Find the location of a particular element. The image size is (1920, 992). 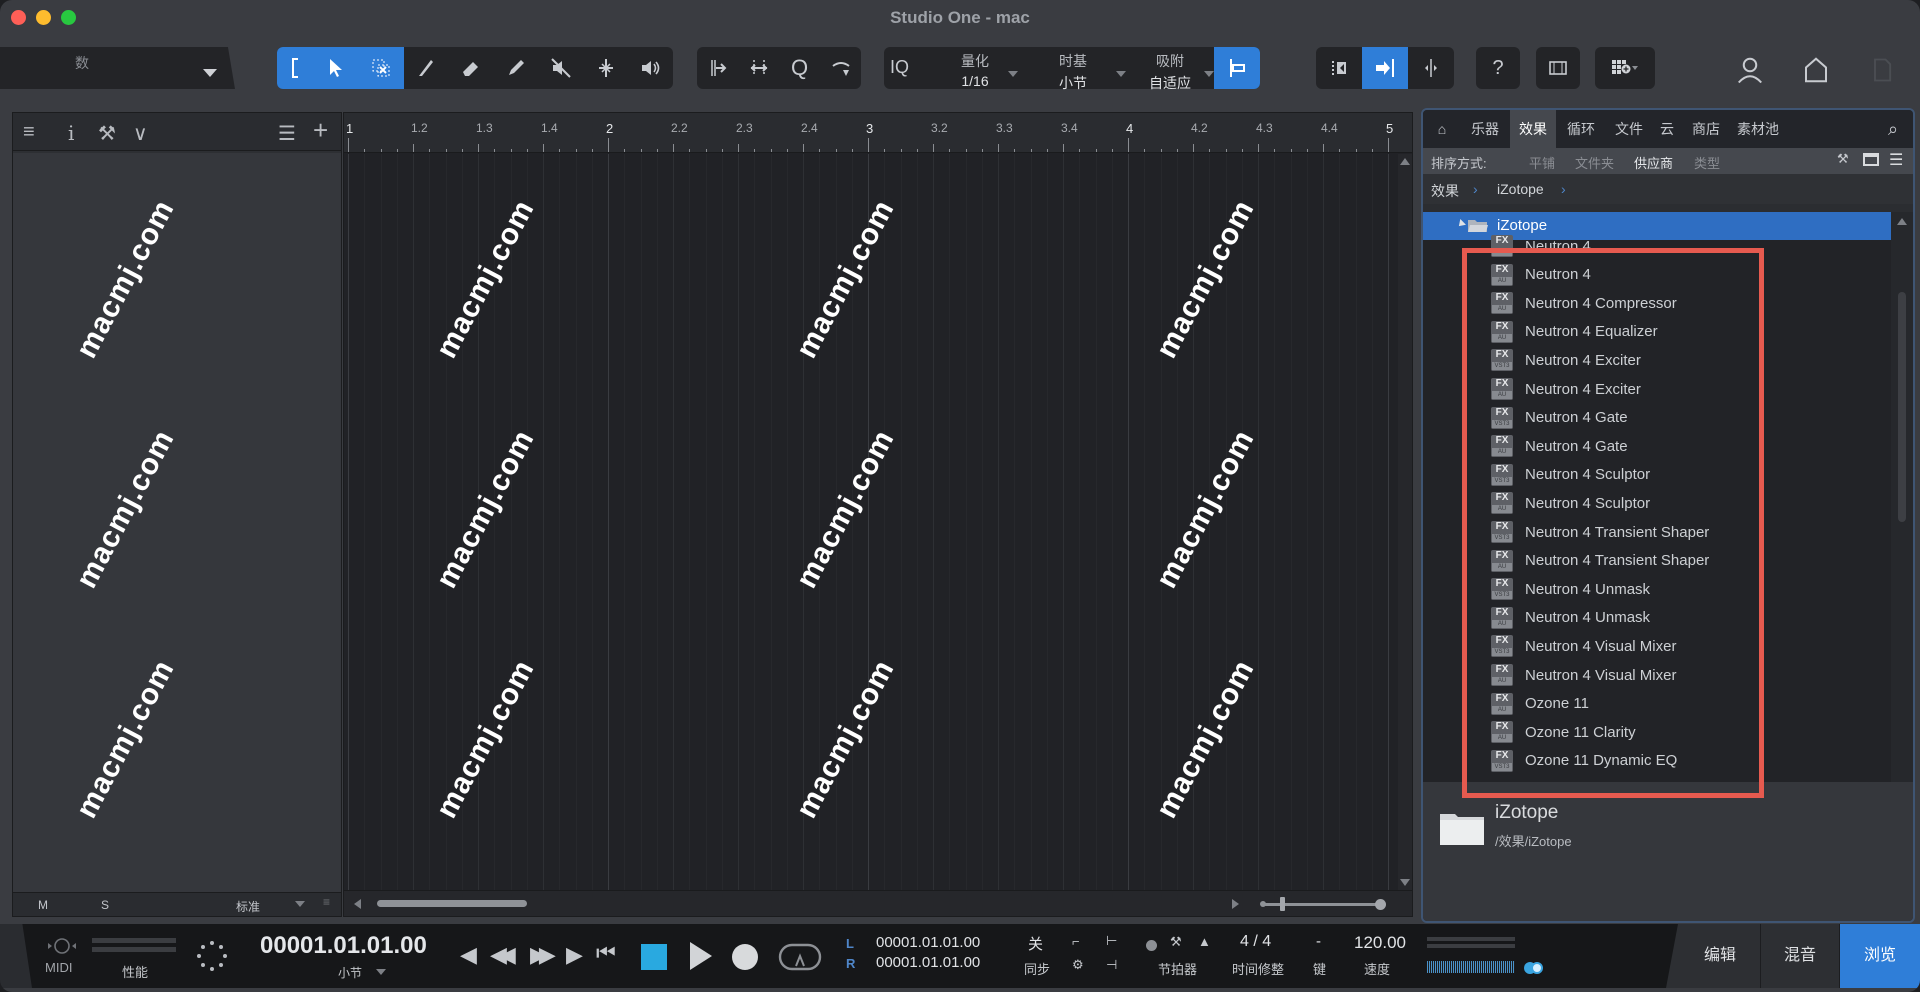

disclosure-triangle-icon is located at coordinates (1461, 224).